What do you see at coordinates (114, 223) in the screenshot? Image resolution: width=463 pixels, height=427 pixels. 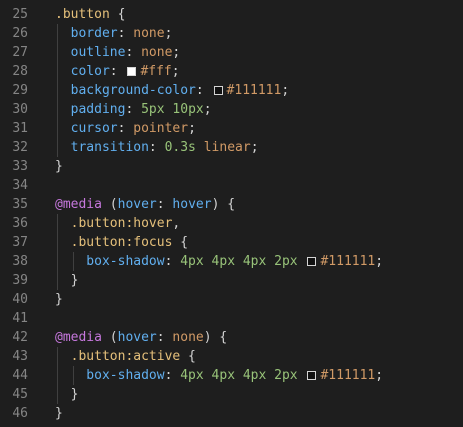 I see `code-token: .button:hover` at bounding box center [114, 223].